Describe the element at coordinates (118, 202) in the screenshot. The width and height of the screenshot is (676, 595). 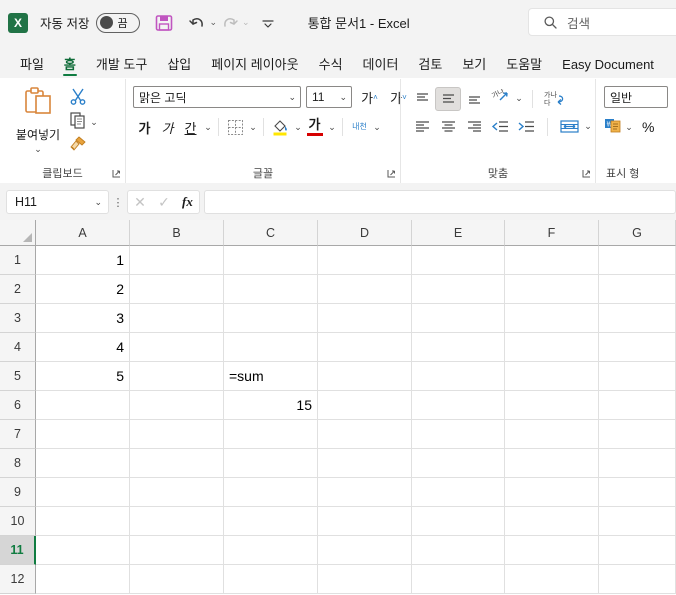
I see `formula-bar-menu-icon: ⋮` at that location.